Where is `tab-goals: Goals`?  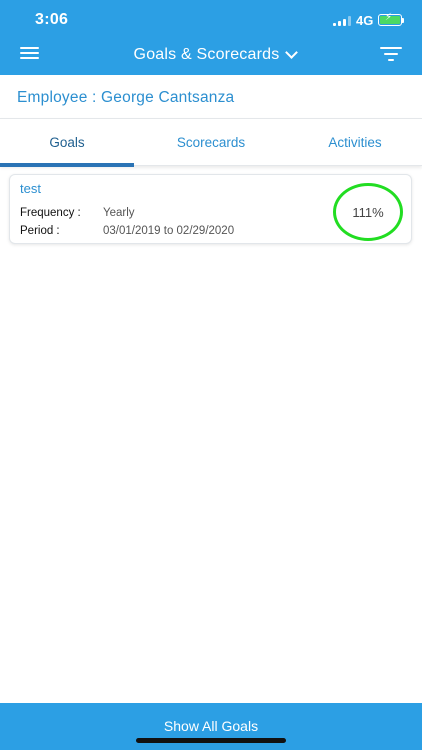
tab-goals: Goals is located at coordinates (67, 142).